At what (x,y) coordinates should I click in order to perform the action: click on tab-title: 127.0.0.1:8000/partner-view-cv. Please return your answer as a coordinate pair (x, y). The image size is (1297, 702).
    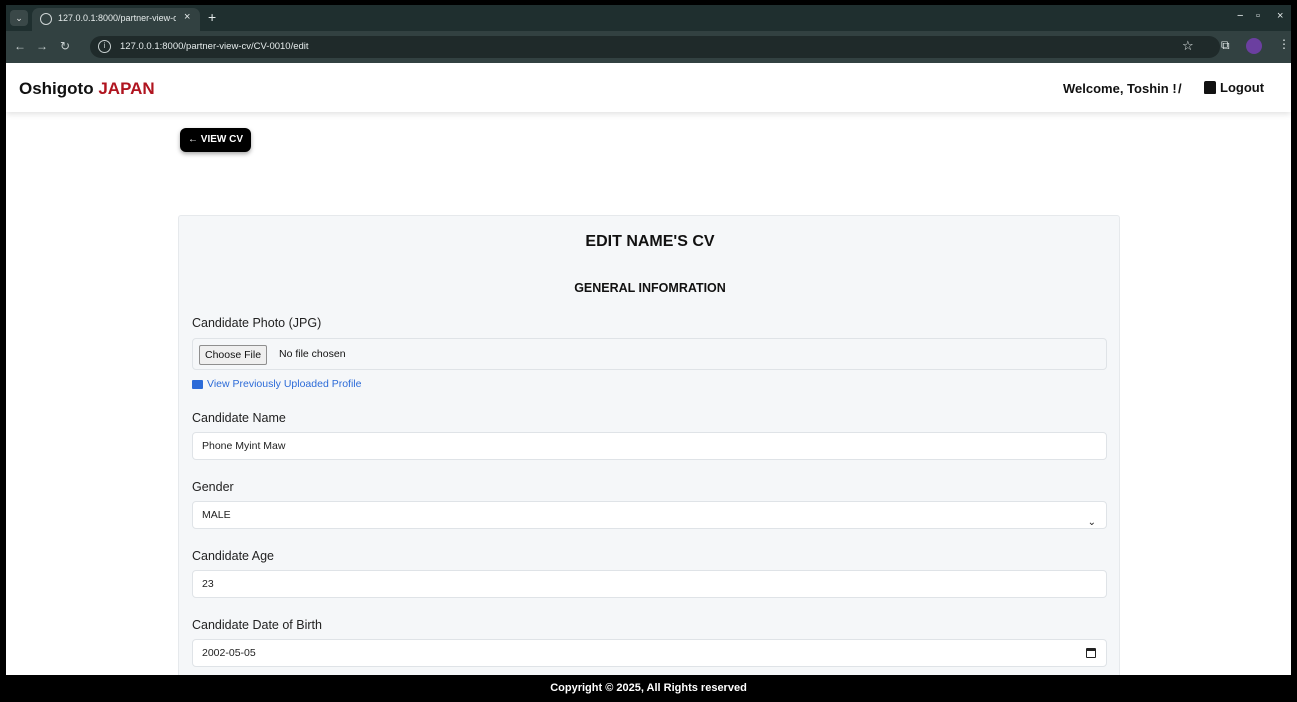
    Looking at the image, I should click on (117, 18).